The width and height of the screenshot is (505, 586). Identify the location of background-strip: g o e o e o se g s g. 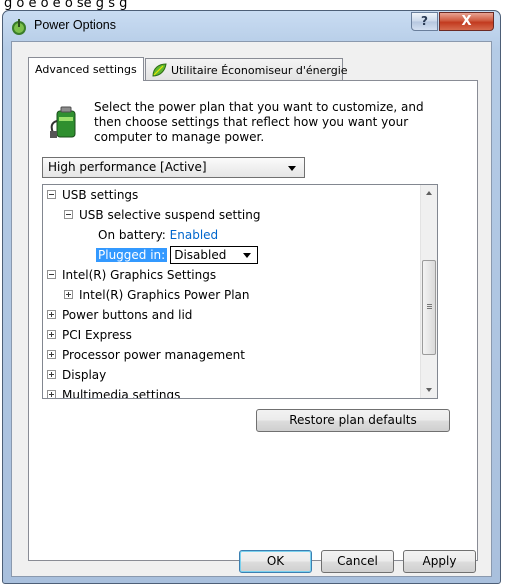
(252, 5).